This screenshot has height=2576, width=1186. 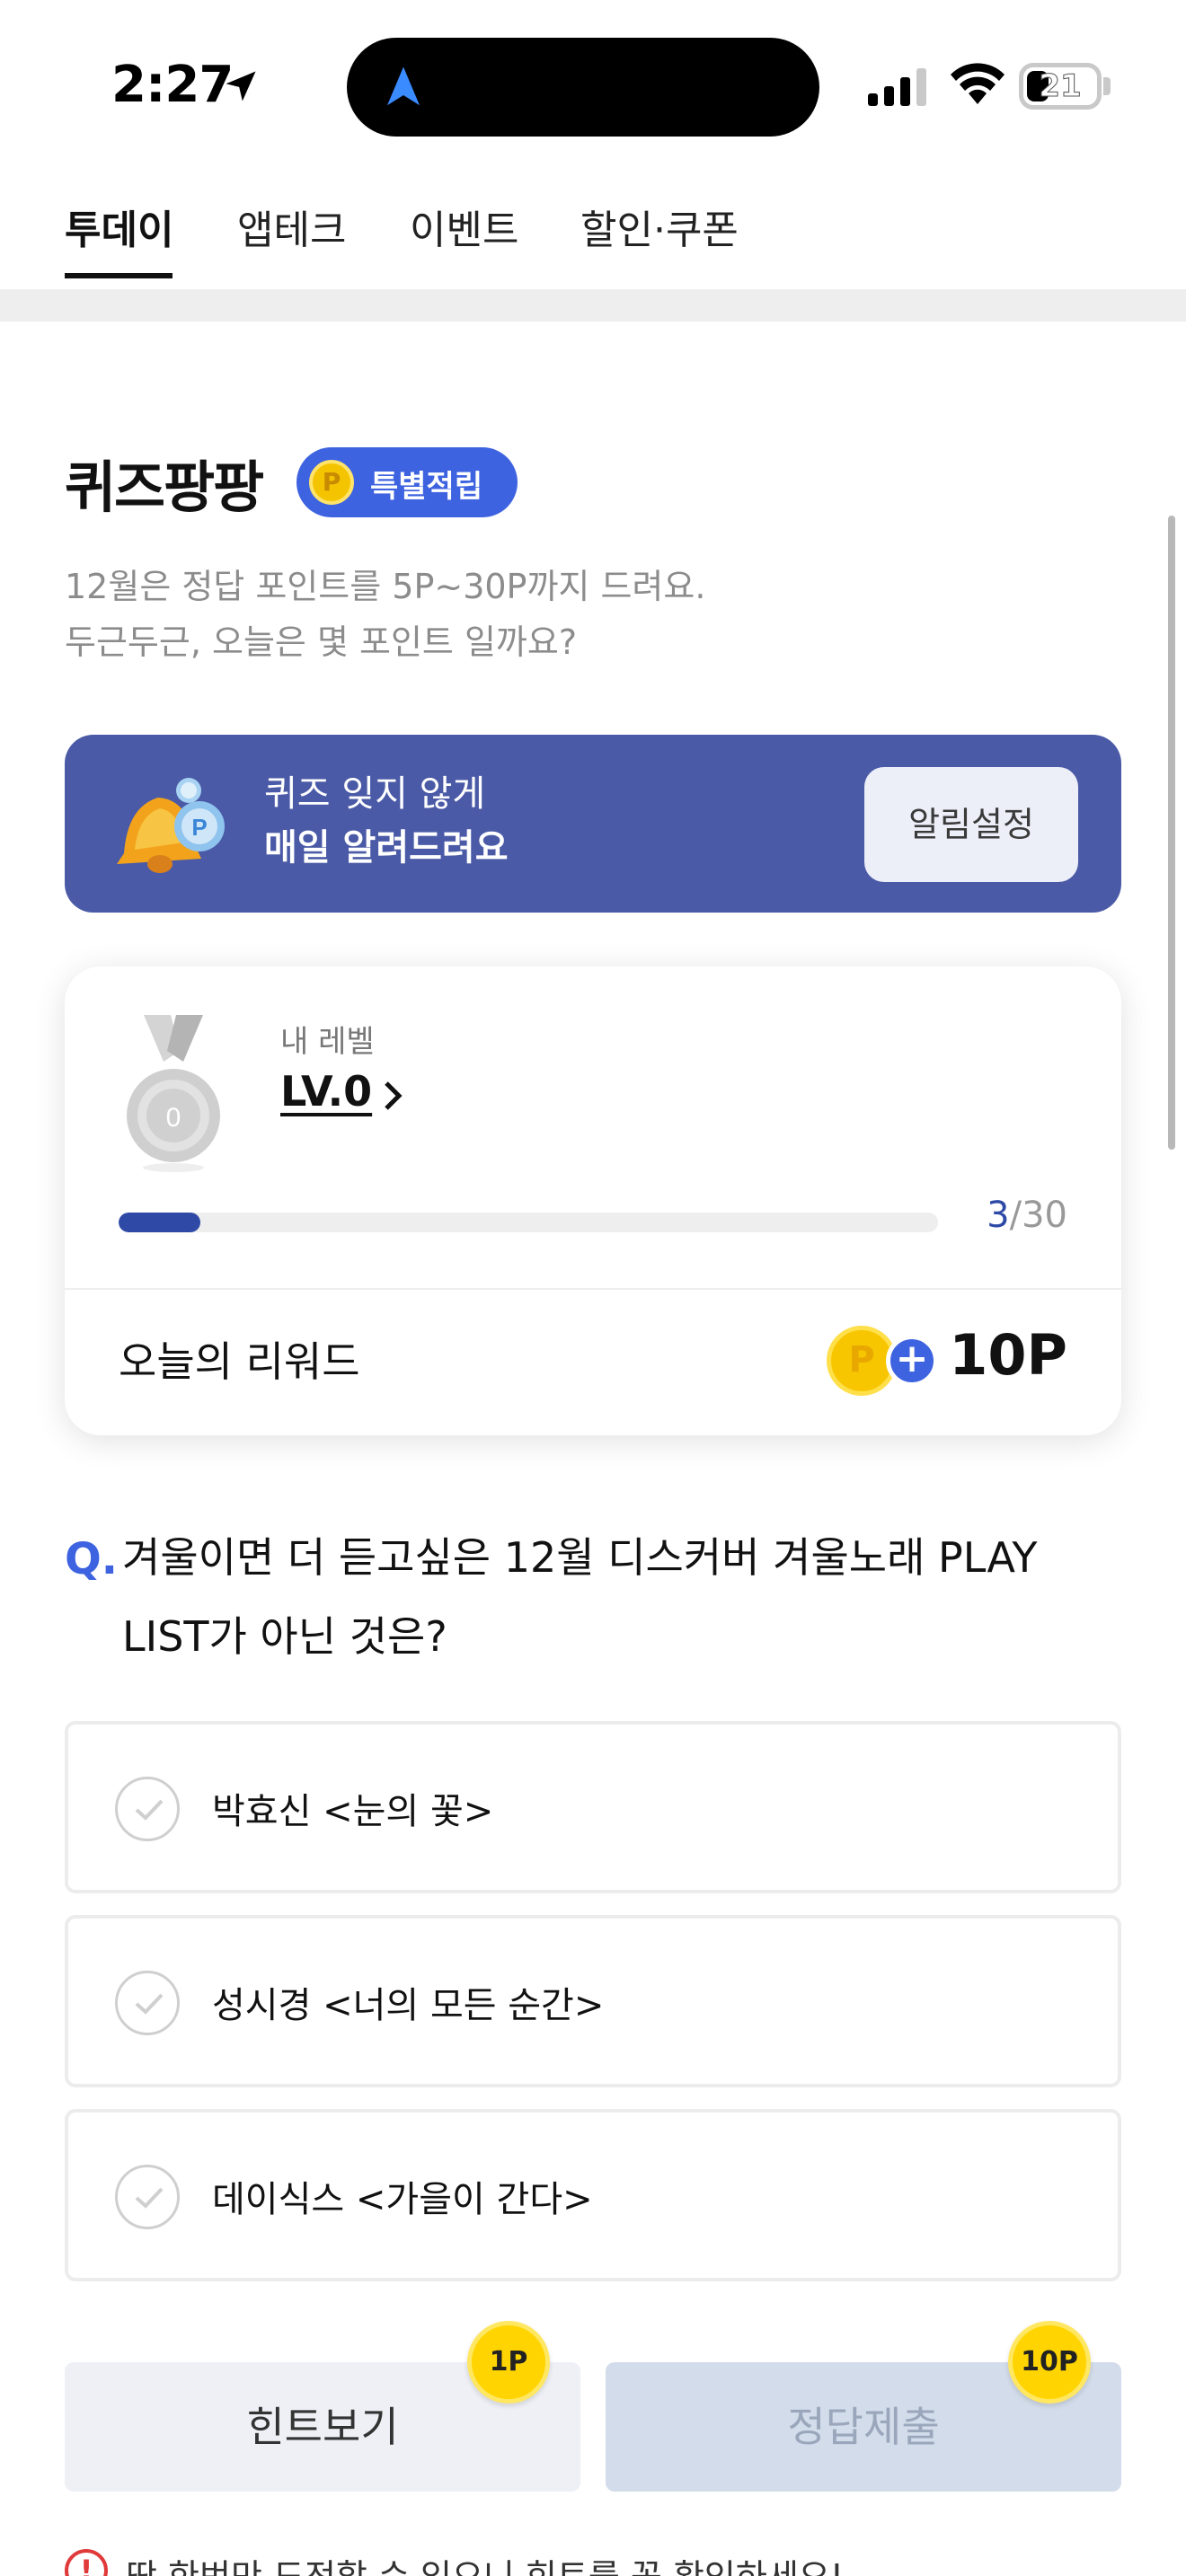 What do you see at coordinates (92, 1559) in the screenshot?
I see `question-prefix: Q.` at bounding box center [92, 1559].